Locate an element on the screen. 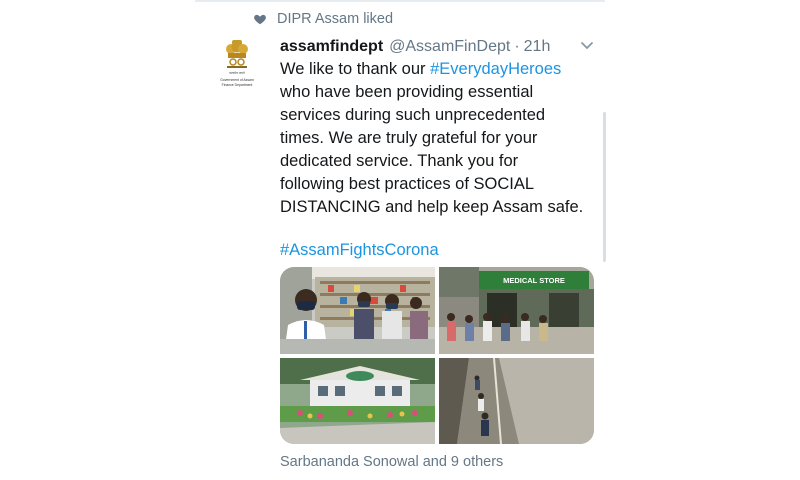 This screenshot has height=480, width=800. social-context: DIPR Assam liked is located at coordinates (323, 19).